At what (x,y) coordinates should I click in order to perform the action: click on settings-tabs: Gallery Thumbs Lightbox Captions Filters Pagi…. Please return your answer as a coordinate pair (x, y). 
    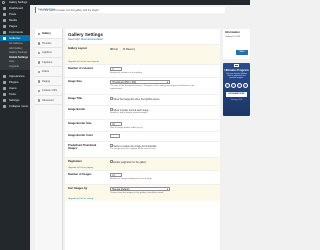
    Looking at the image, I should click on (49, 139).